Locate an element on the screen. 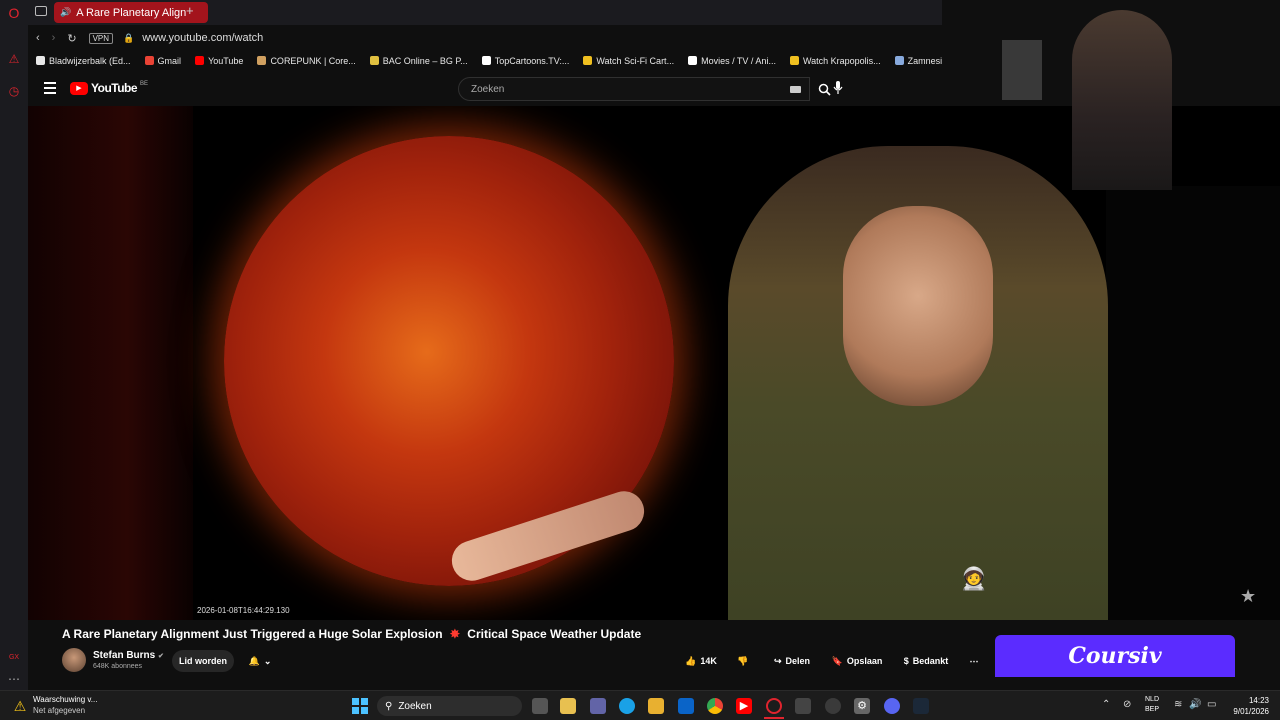  calculator-icon is located at coordinates (803, 706).